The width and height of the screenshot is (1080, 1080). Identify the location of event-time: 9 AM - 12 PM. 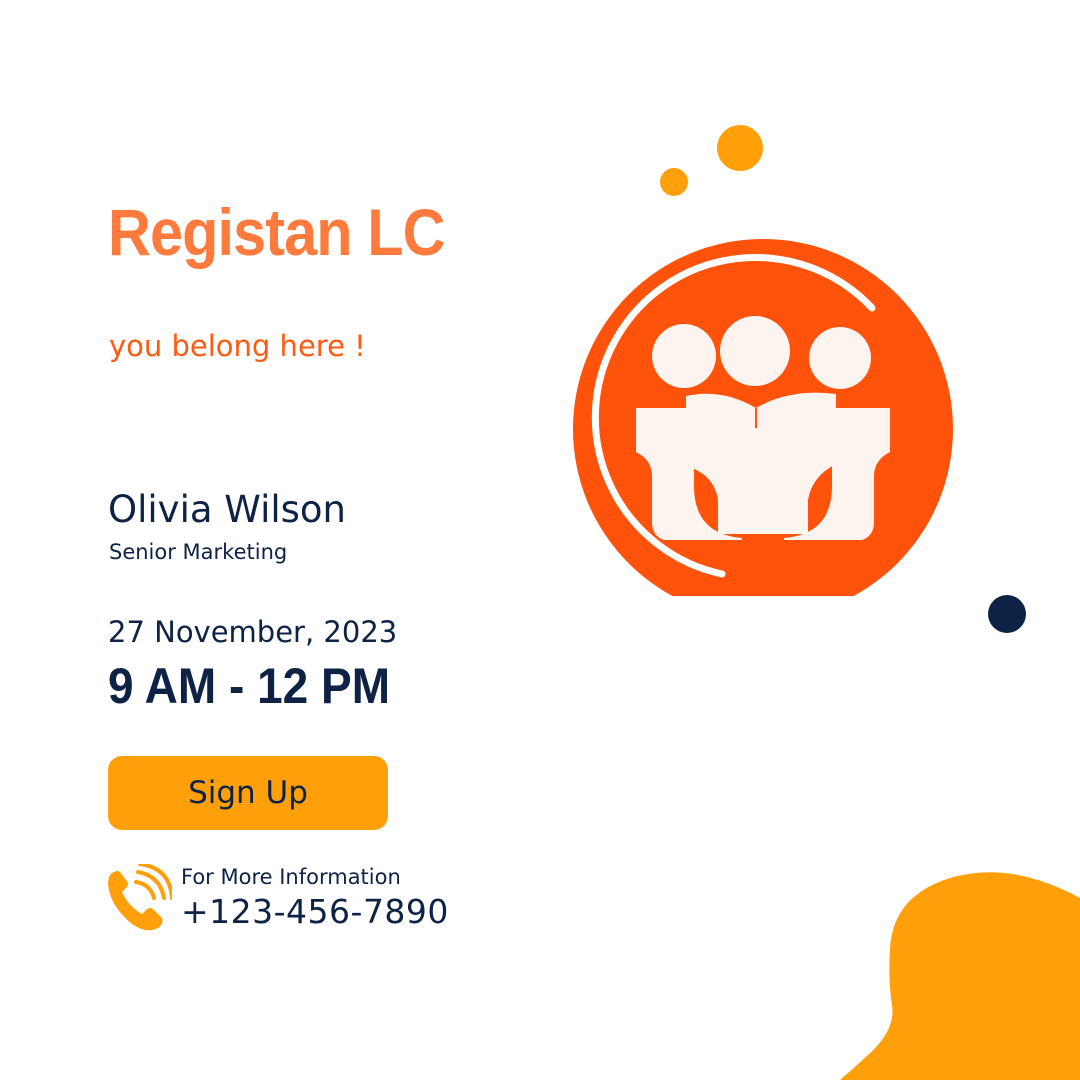
(249, 686).